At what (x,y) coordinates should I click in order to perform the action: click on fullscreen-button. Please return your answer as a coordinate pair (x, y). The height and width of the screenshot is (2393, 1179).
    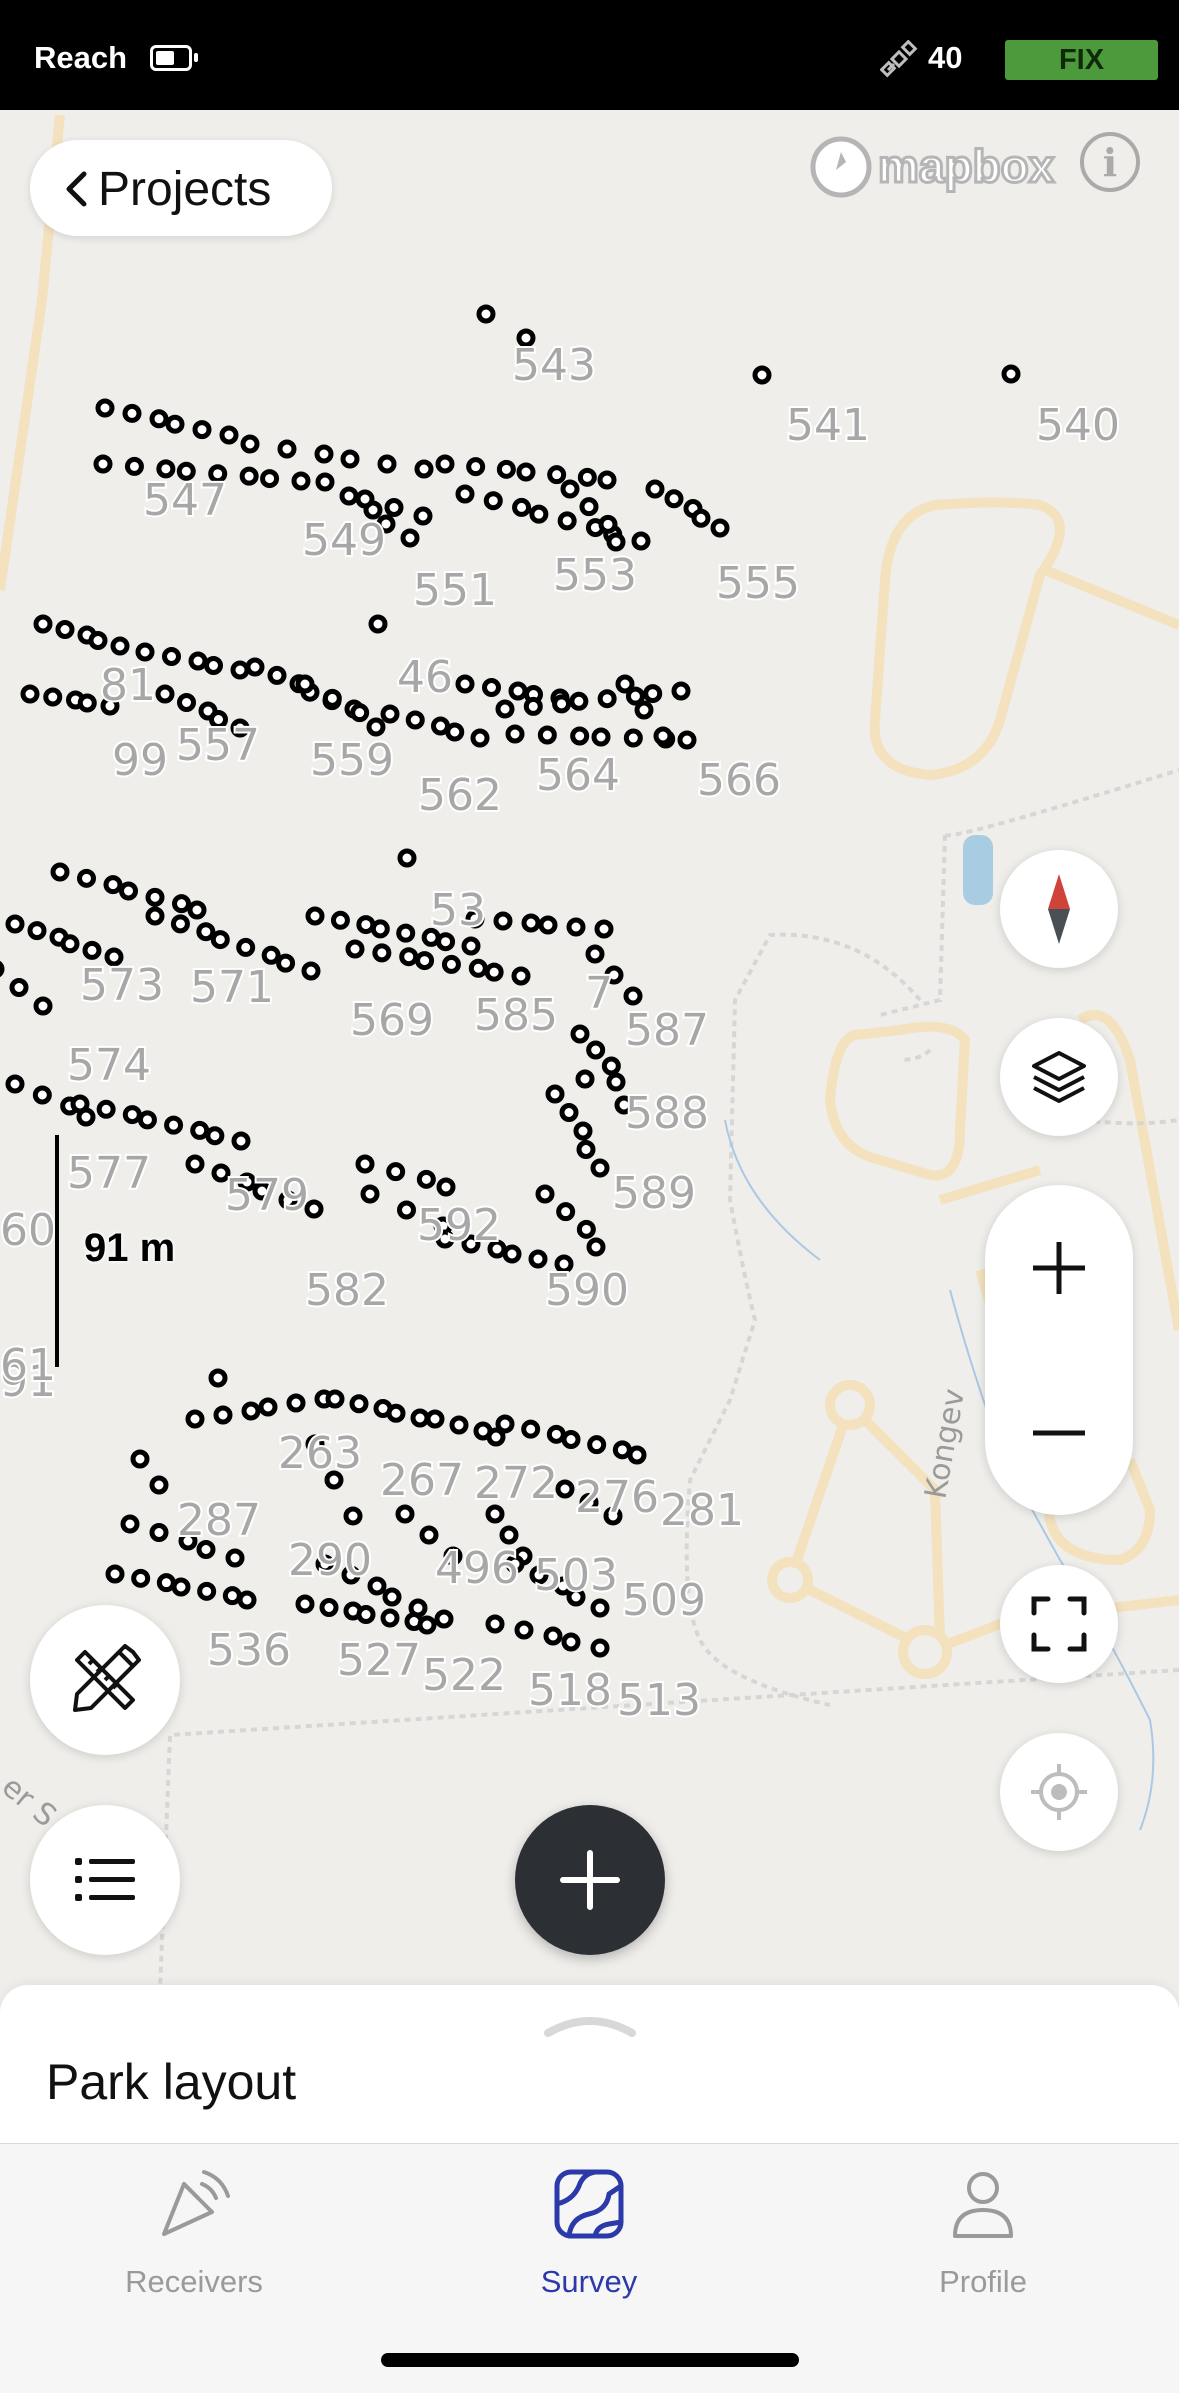
    Looking at the image, I should click on (1059, 1624).